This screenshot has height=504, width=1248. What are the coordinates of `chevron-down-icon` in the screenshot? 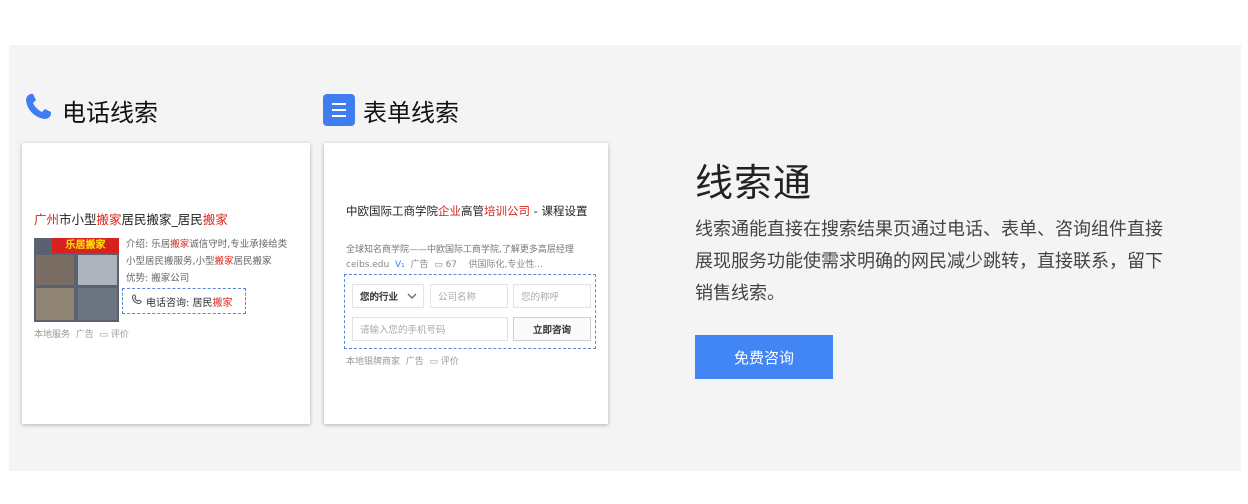 It's located at (412, 296).